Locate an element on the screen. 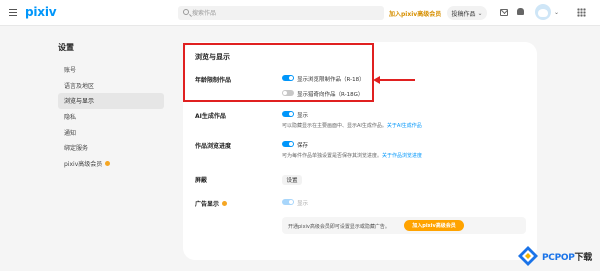 This screenshot has width=600, height=271. section-title: 浏览与显示 is located at coordinates (212, 57).